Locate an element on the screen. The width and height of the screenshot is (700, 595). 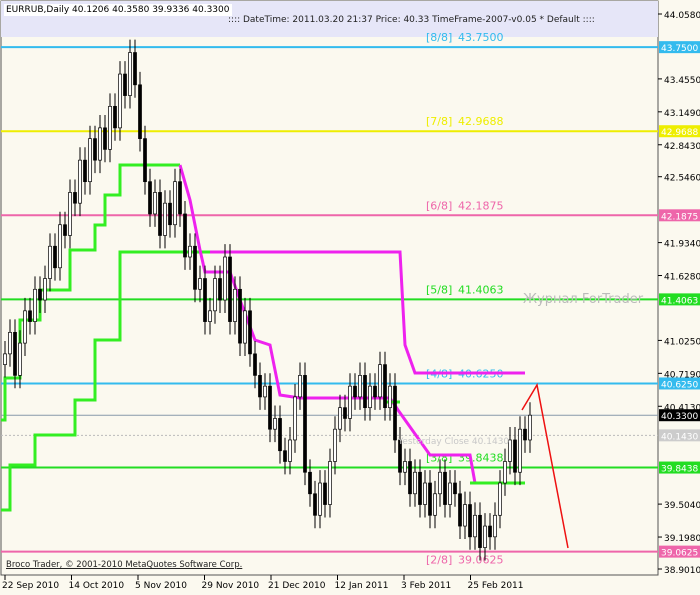
x-tick-label: 14 Oct 2010 is located at coordinates (97, 586).